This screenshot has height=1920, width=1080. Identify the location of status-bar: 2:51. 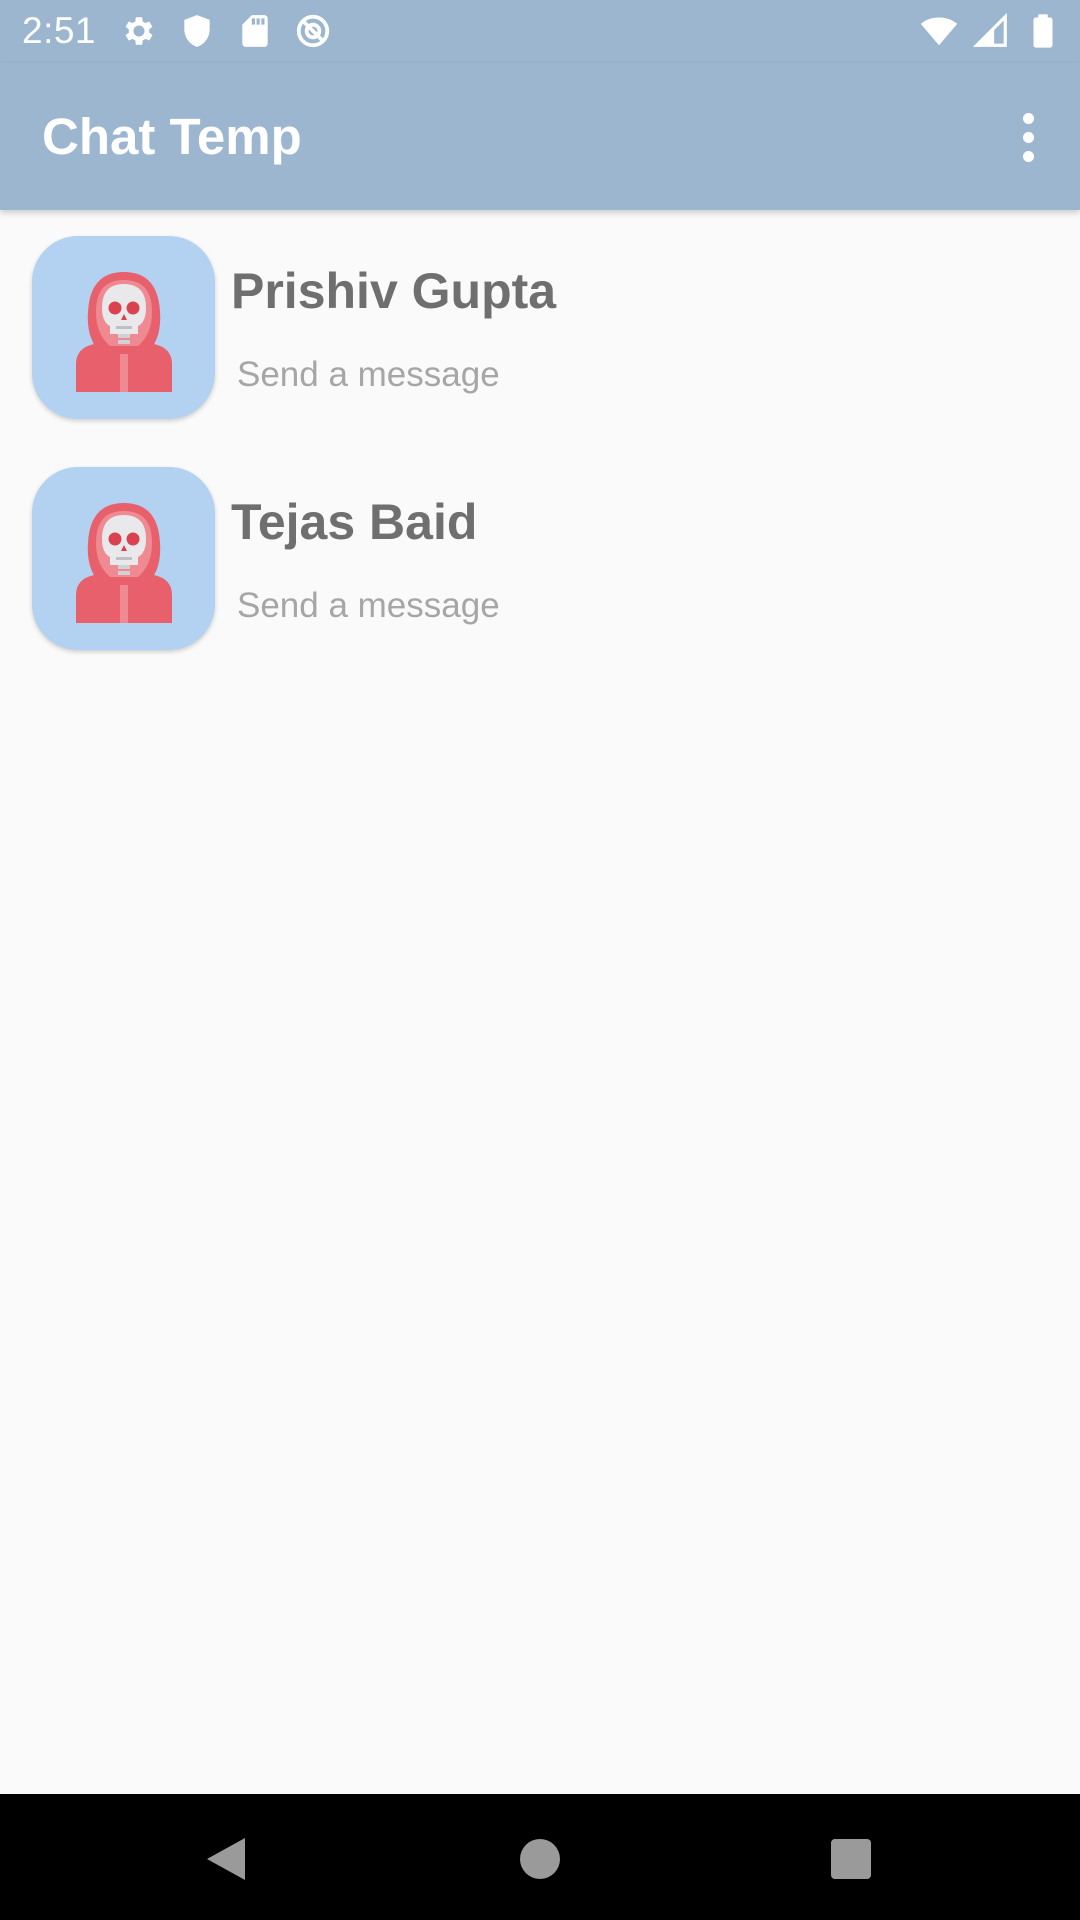
(540, 31).